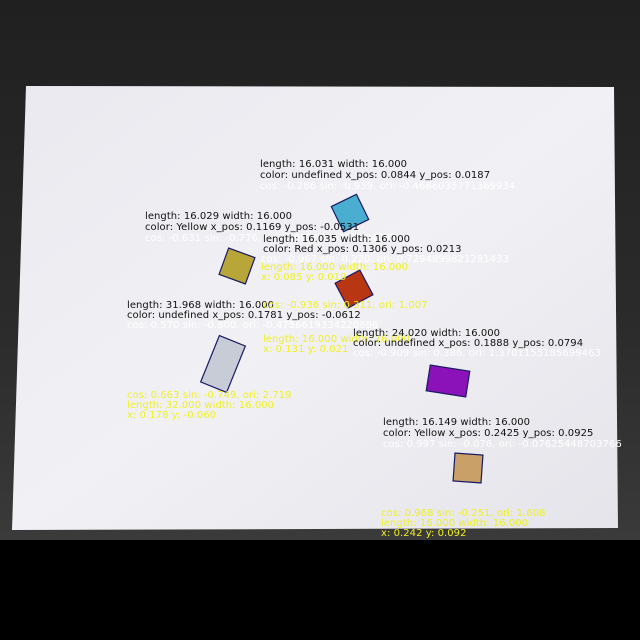 This screenshot has height=640, width=640. What do you see at coordinates (468, 468) in the screenshot?
I see `tan-block` at bounding box center [468, 468].